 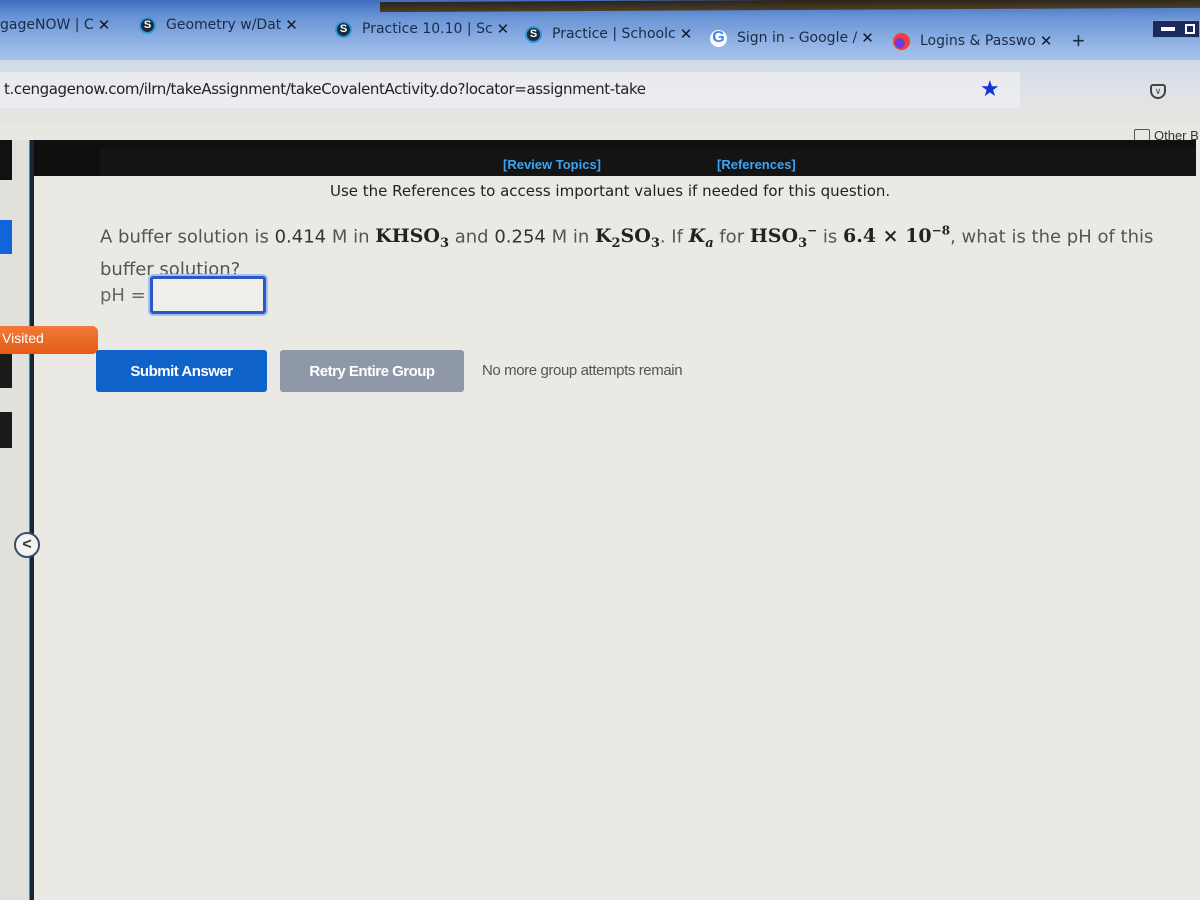 I want to click on collapse-sidebar-button: <, so click(x=27, y=545).